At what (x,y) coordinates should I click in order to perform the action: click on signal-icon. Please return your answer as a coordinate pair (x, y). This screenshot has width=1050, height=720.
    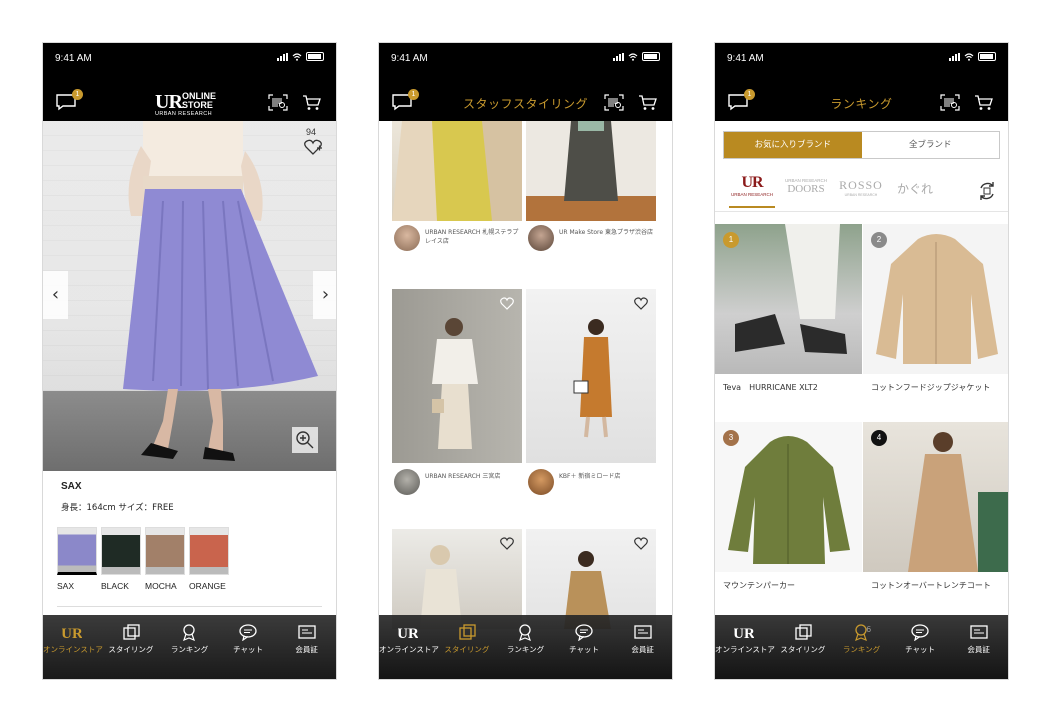
    Looking at the image, I should click on (282, 56).